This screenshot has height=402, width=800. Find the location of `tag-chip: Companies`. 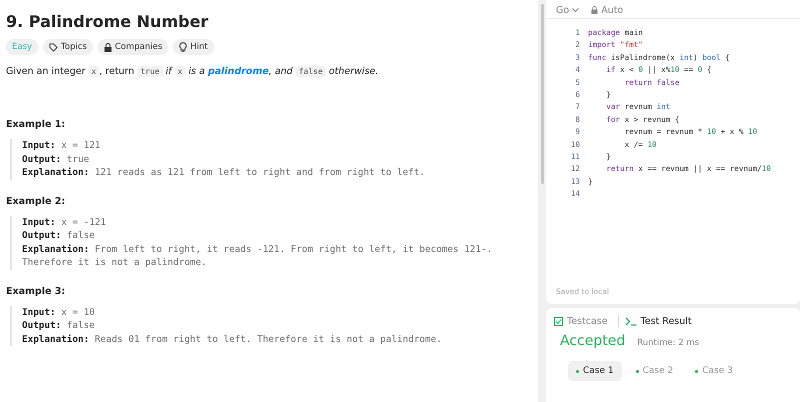

tag-chip: Companies is located at coordinates (133, 47).